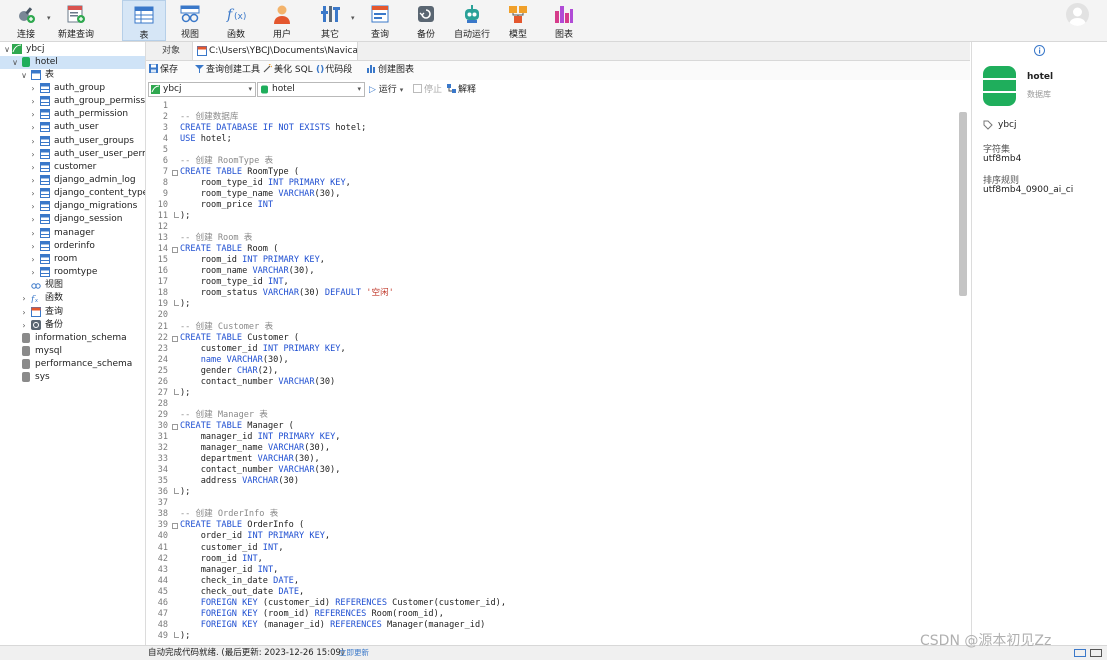 The image size is (1107, 660). What do you see at coordinates (72, 325) in the screenshot?
I see `tree-backups-node: › 备份` at bounding box center [72, 325].